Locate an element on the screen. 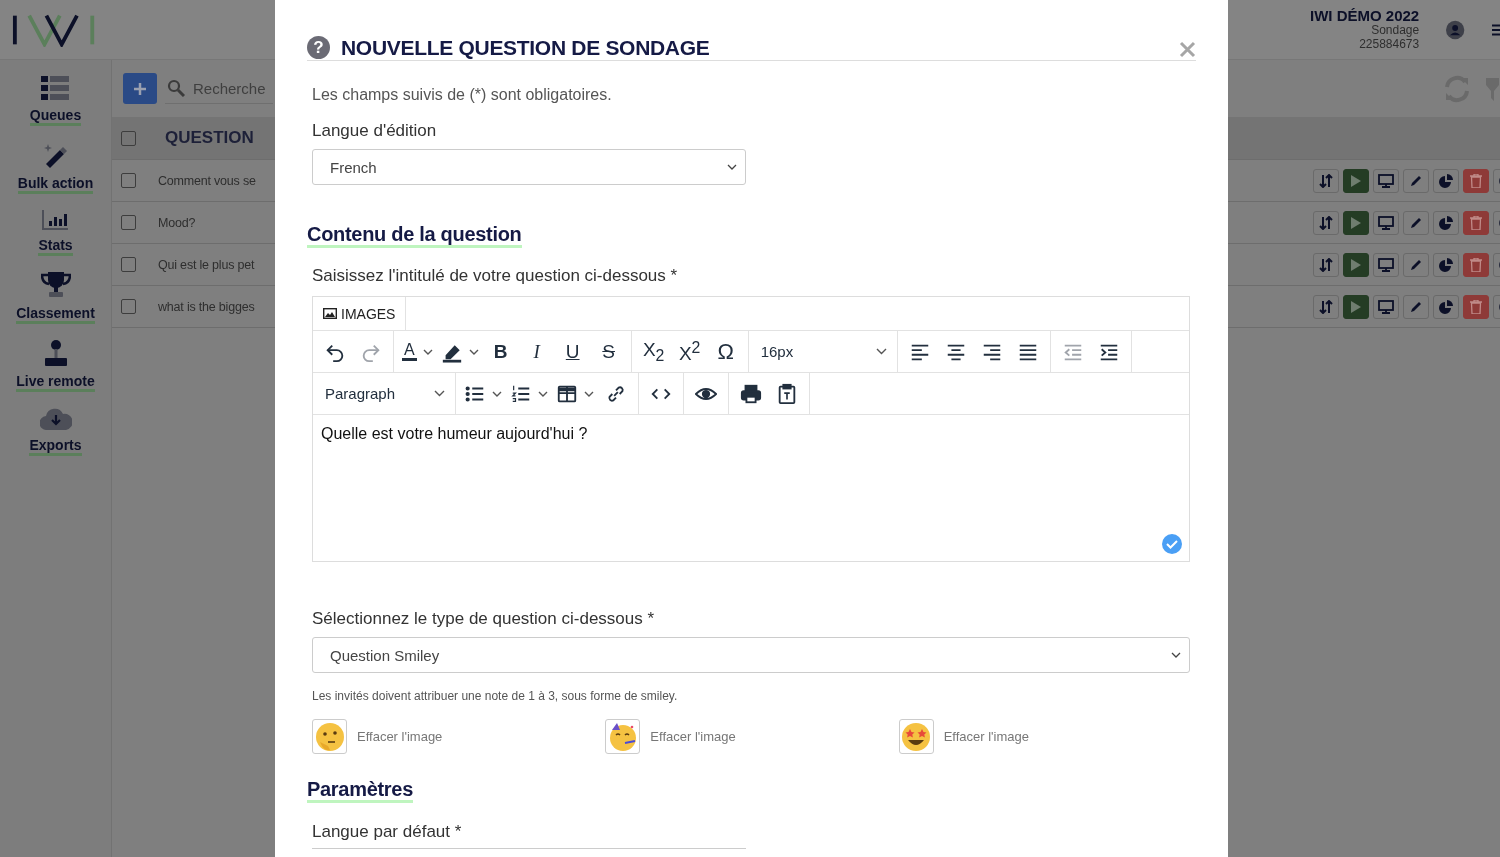  add-button is located at coordinates (140, 88).